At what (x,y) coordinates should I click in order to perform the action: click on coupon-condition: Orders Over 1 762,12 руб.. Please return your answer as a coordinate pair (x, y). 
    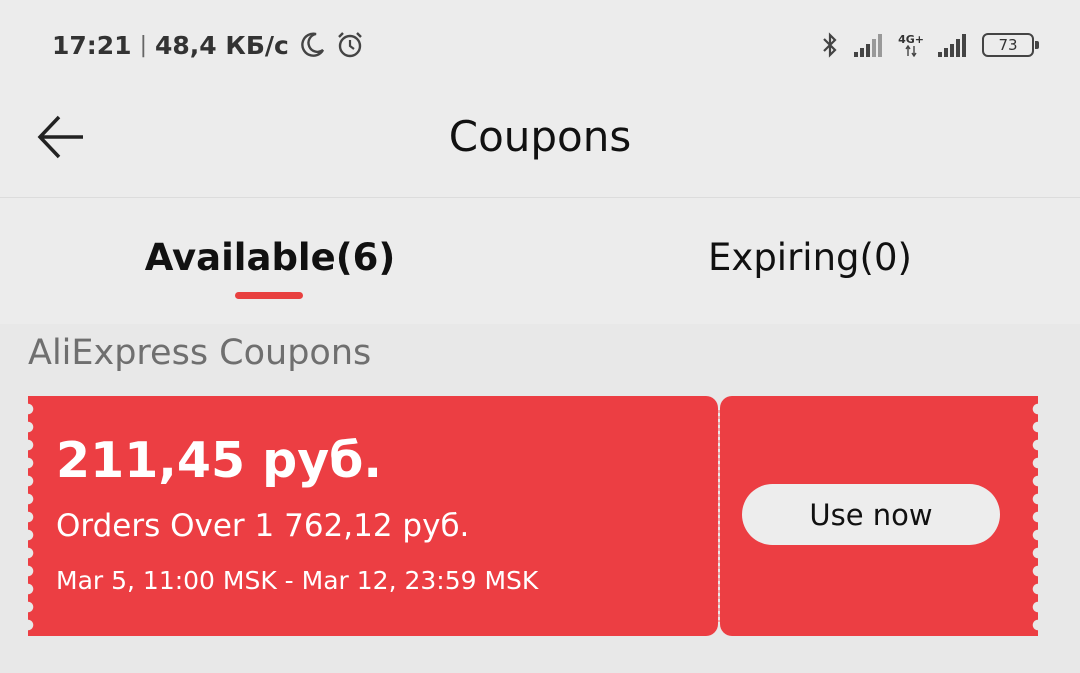
    Looking at the image, I should click on (263, 526).